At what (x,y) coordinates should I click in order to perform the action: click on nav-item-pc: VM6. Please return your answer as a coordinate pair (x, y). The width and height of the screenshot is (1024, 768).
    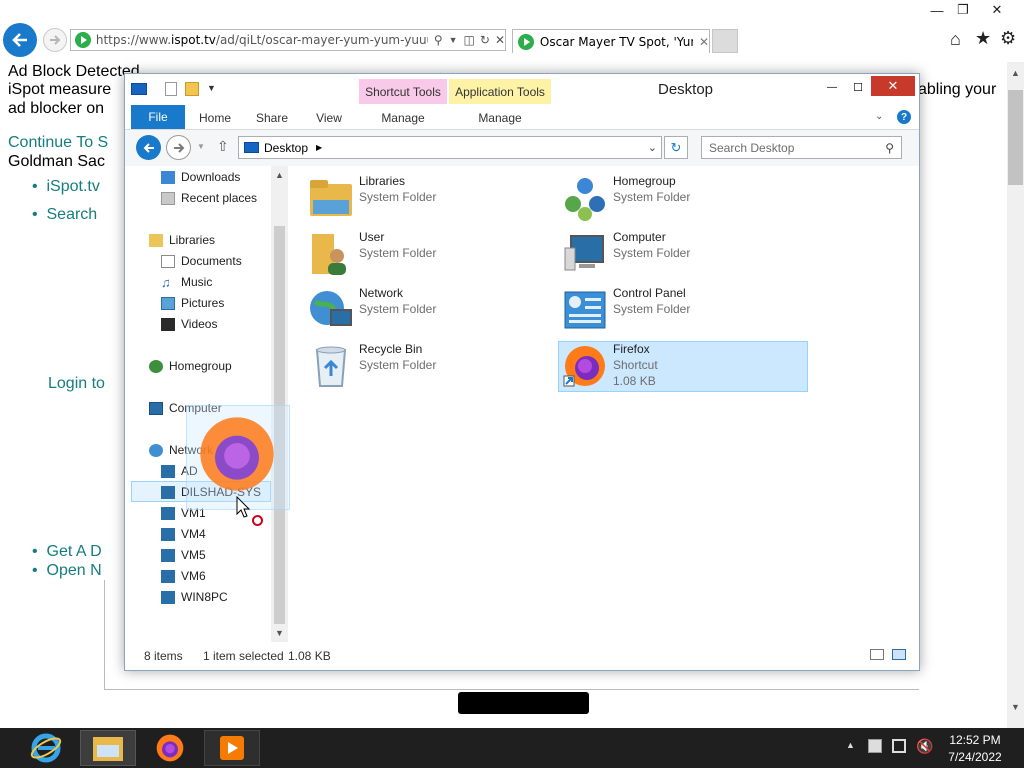
    Looking at the image, I should click on (183, 576).